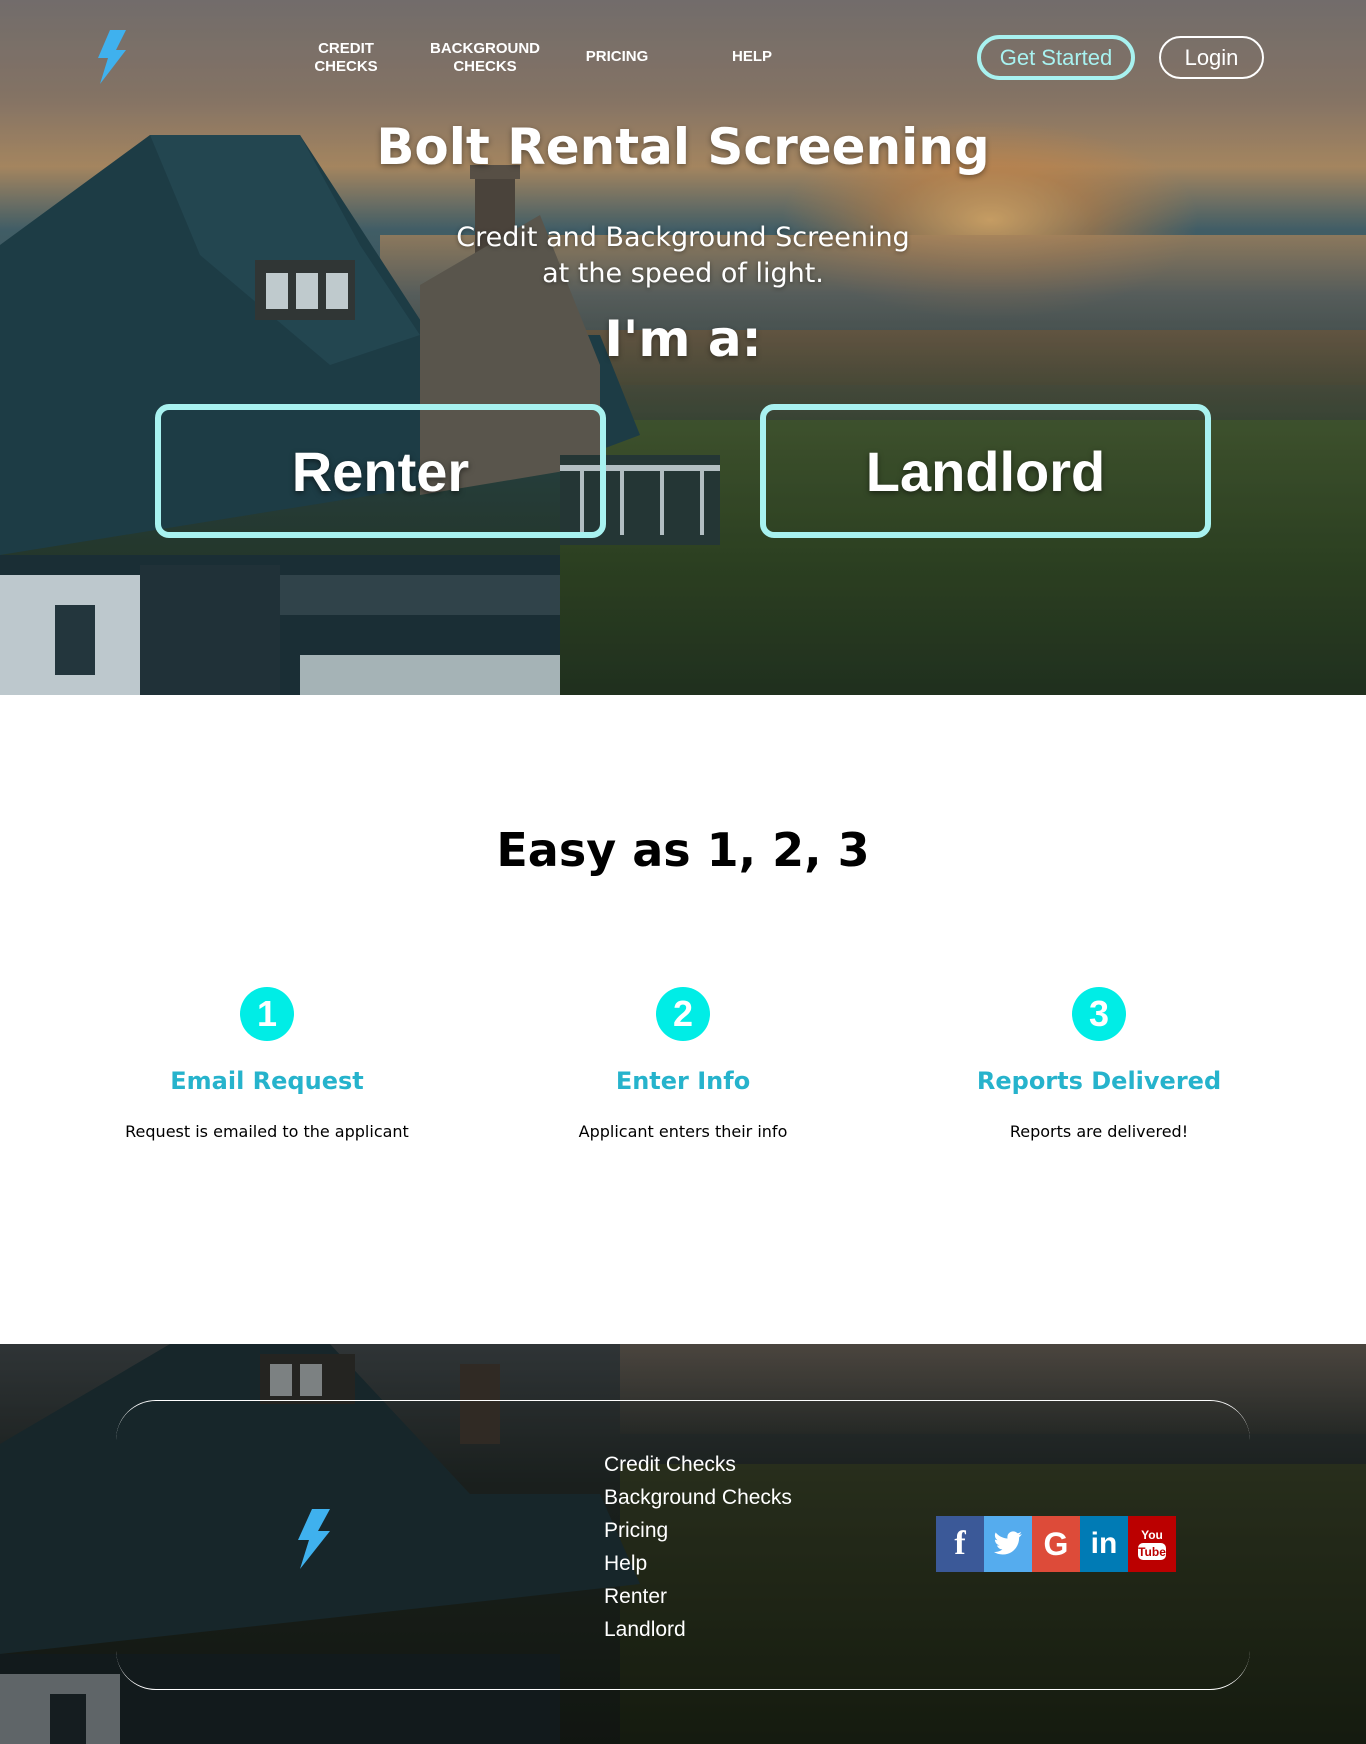 The width and height of the screenshot is (1366, 1744). What do you see at coordinates (698, 1563) in the screenshot?
I see `footer-link-help: Help` at bounding box center [698, 1563].